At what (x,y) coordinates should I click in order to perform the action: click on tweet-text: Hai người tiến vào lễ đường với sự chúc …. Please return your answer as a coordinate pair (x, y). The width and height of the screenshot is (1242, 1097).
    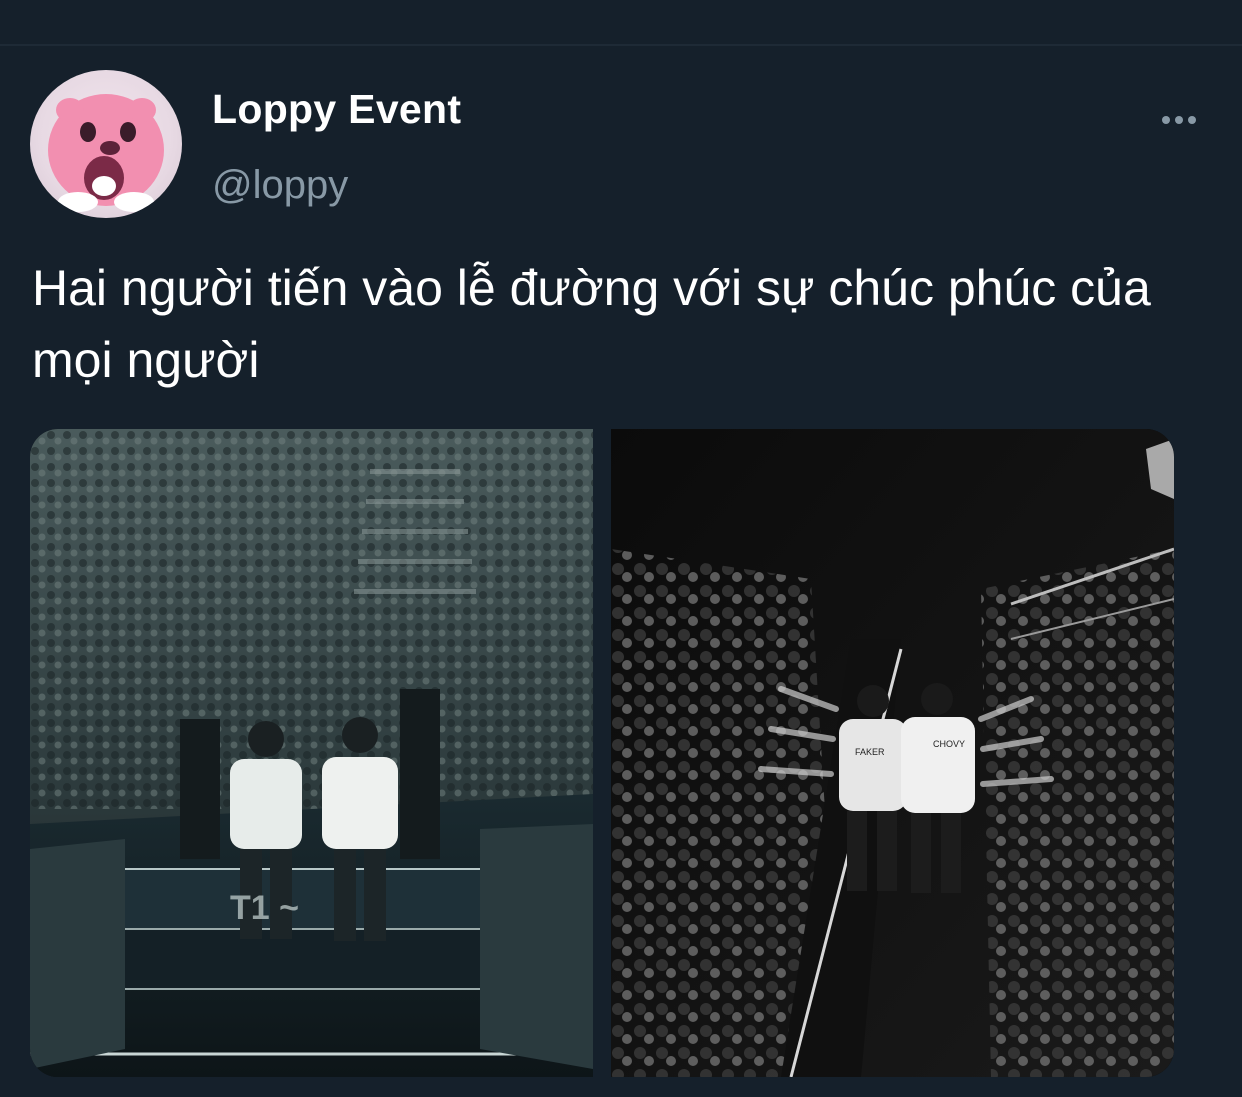
    Looking at the image, I should click on (591, 324).